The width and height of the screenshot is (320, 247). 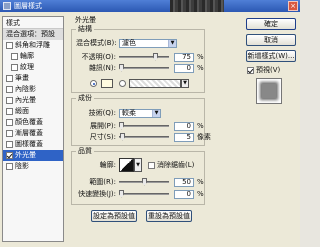 I want to click on jitter-slider, so click(x=144, y=194).